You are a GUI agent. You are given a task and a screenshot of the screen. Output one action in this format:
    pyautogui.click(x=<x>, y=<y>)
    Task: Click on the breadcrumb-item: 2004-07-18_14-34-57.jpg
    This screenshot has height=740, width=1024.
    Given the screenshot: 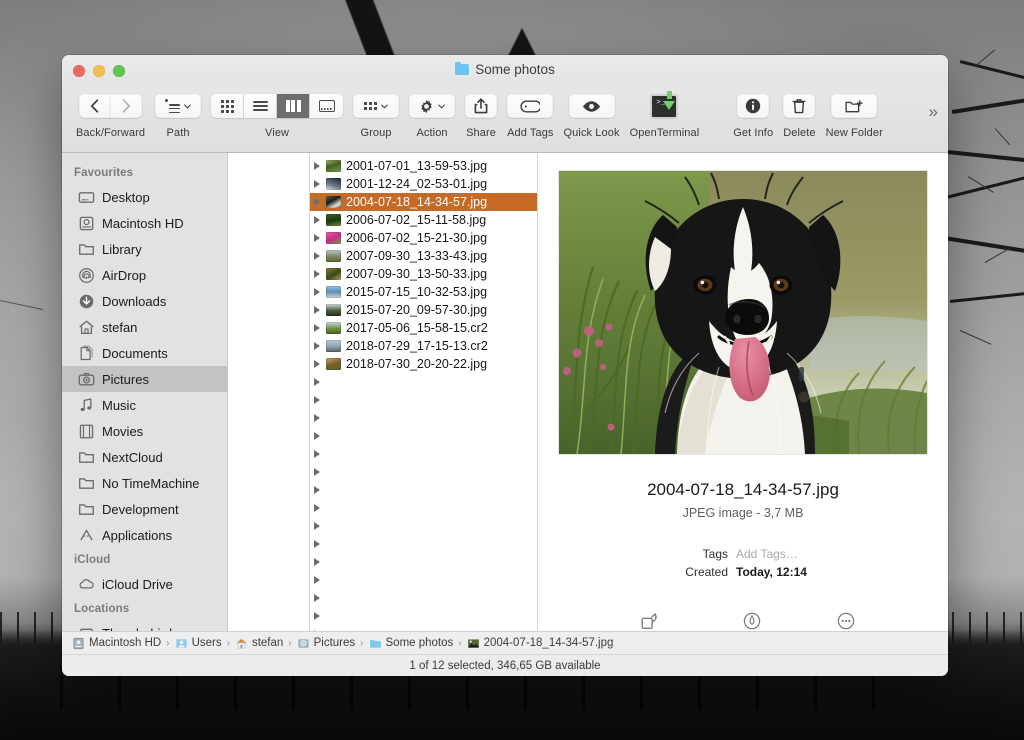 What is the action you would take?
    pyautogui.click(x=540, y=643)
    